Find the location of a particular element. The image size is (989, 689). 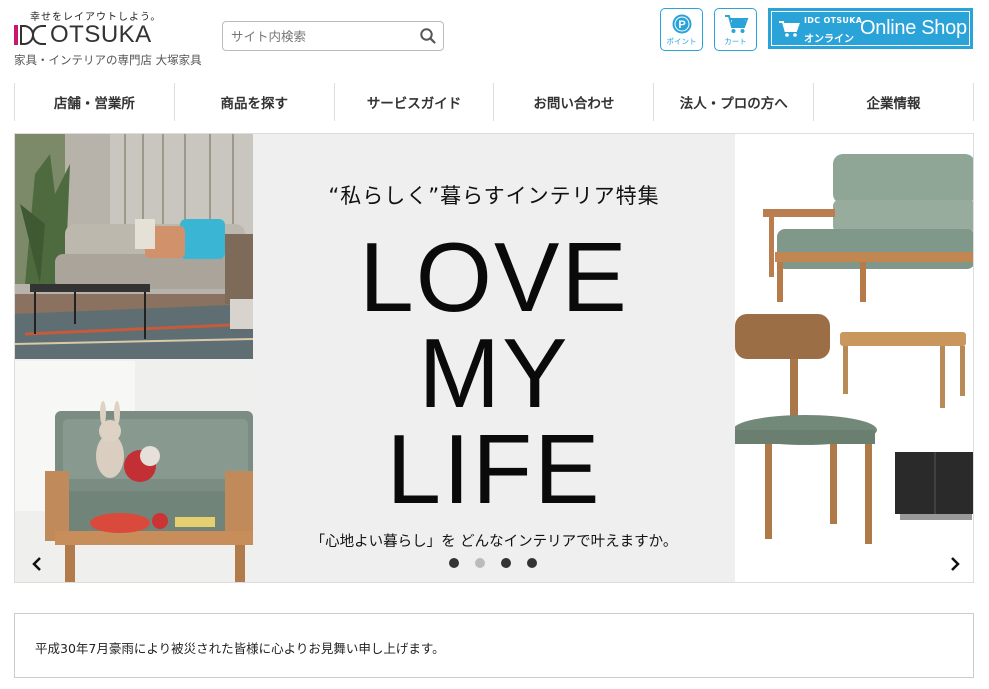

online-cart-icon is located at coordinates (789, 31).